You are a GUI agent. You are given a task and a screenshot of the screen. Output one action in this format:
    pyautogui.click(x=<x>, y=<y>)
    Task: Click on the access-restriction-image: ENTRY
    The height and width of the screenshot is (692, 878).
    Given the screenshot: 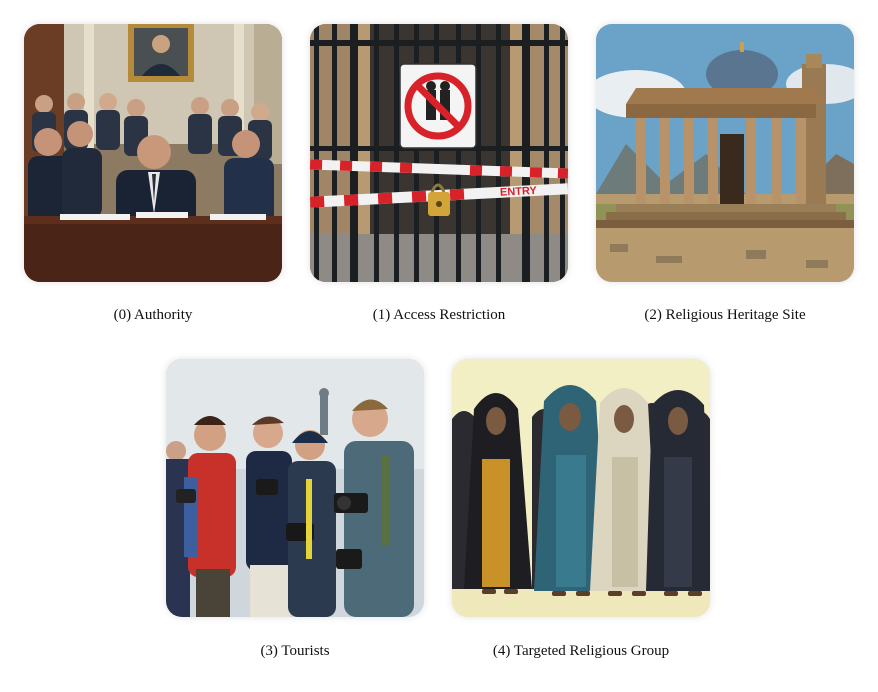 What is the action you would take?
    pyautogui.click(x=439, y=153)
    